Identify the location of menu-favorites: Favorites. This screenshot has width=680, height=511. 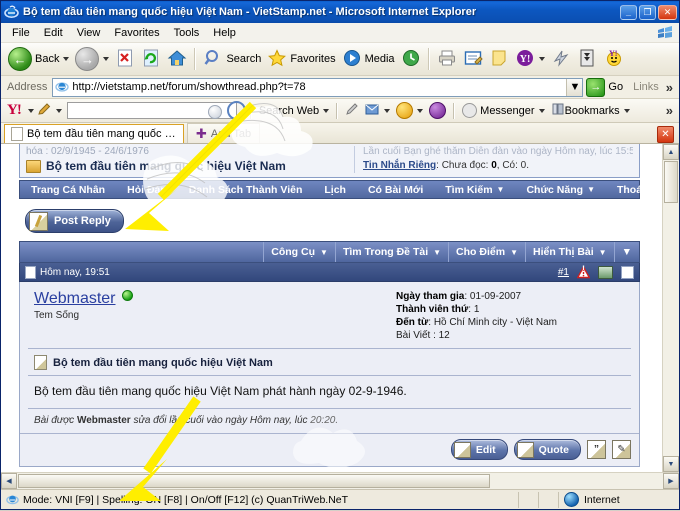
(136, 33).